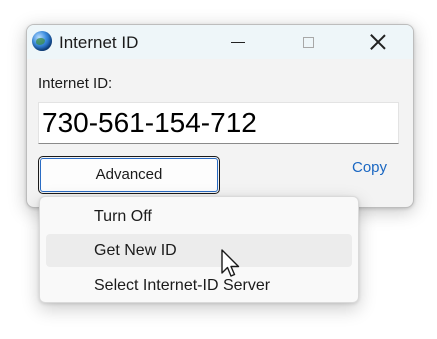  I want to click on title-bar: Internet ID, so click(220, 42).